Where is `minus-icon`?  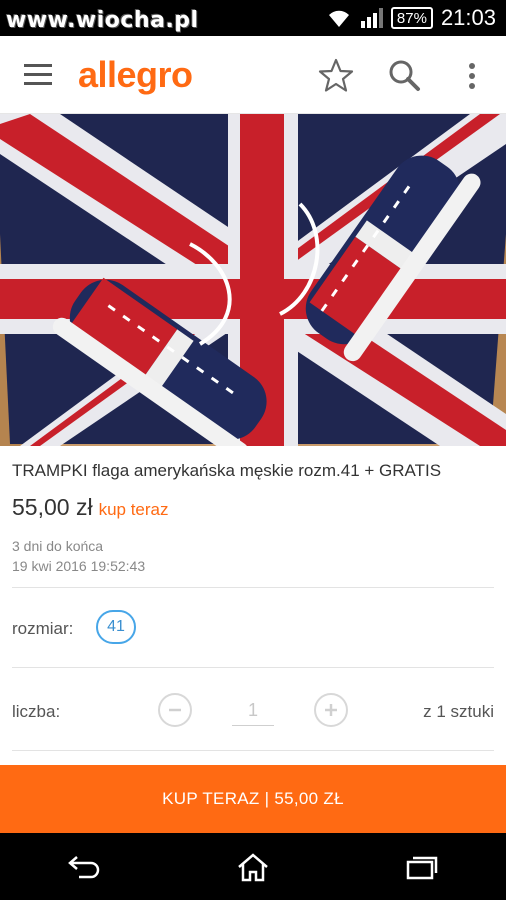
minus-icon is located at coordinates (175, 710).